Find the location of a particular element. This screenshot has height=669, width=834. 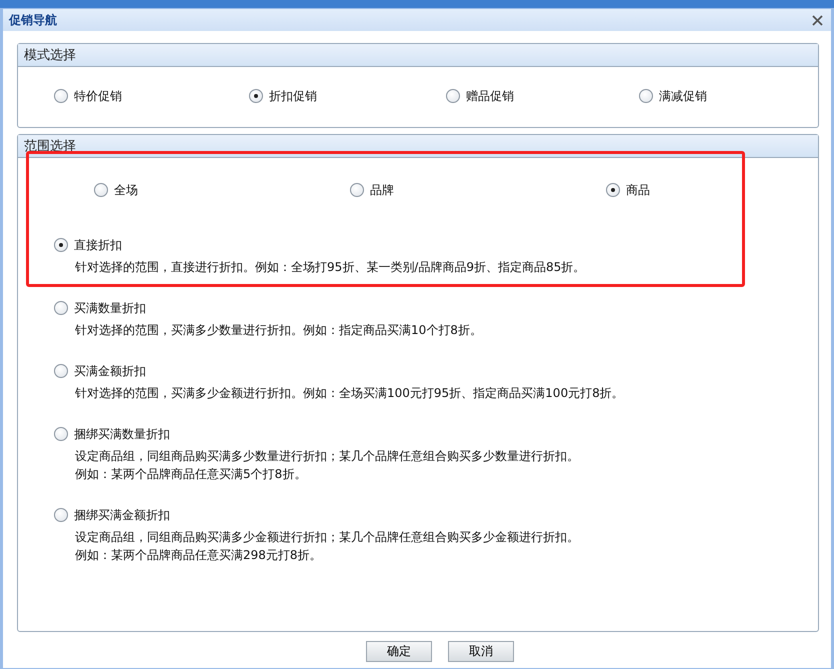

panel-title: 模式选择 is located at coordinates (50, 55).